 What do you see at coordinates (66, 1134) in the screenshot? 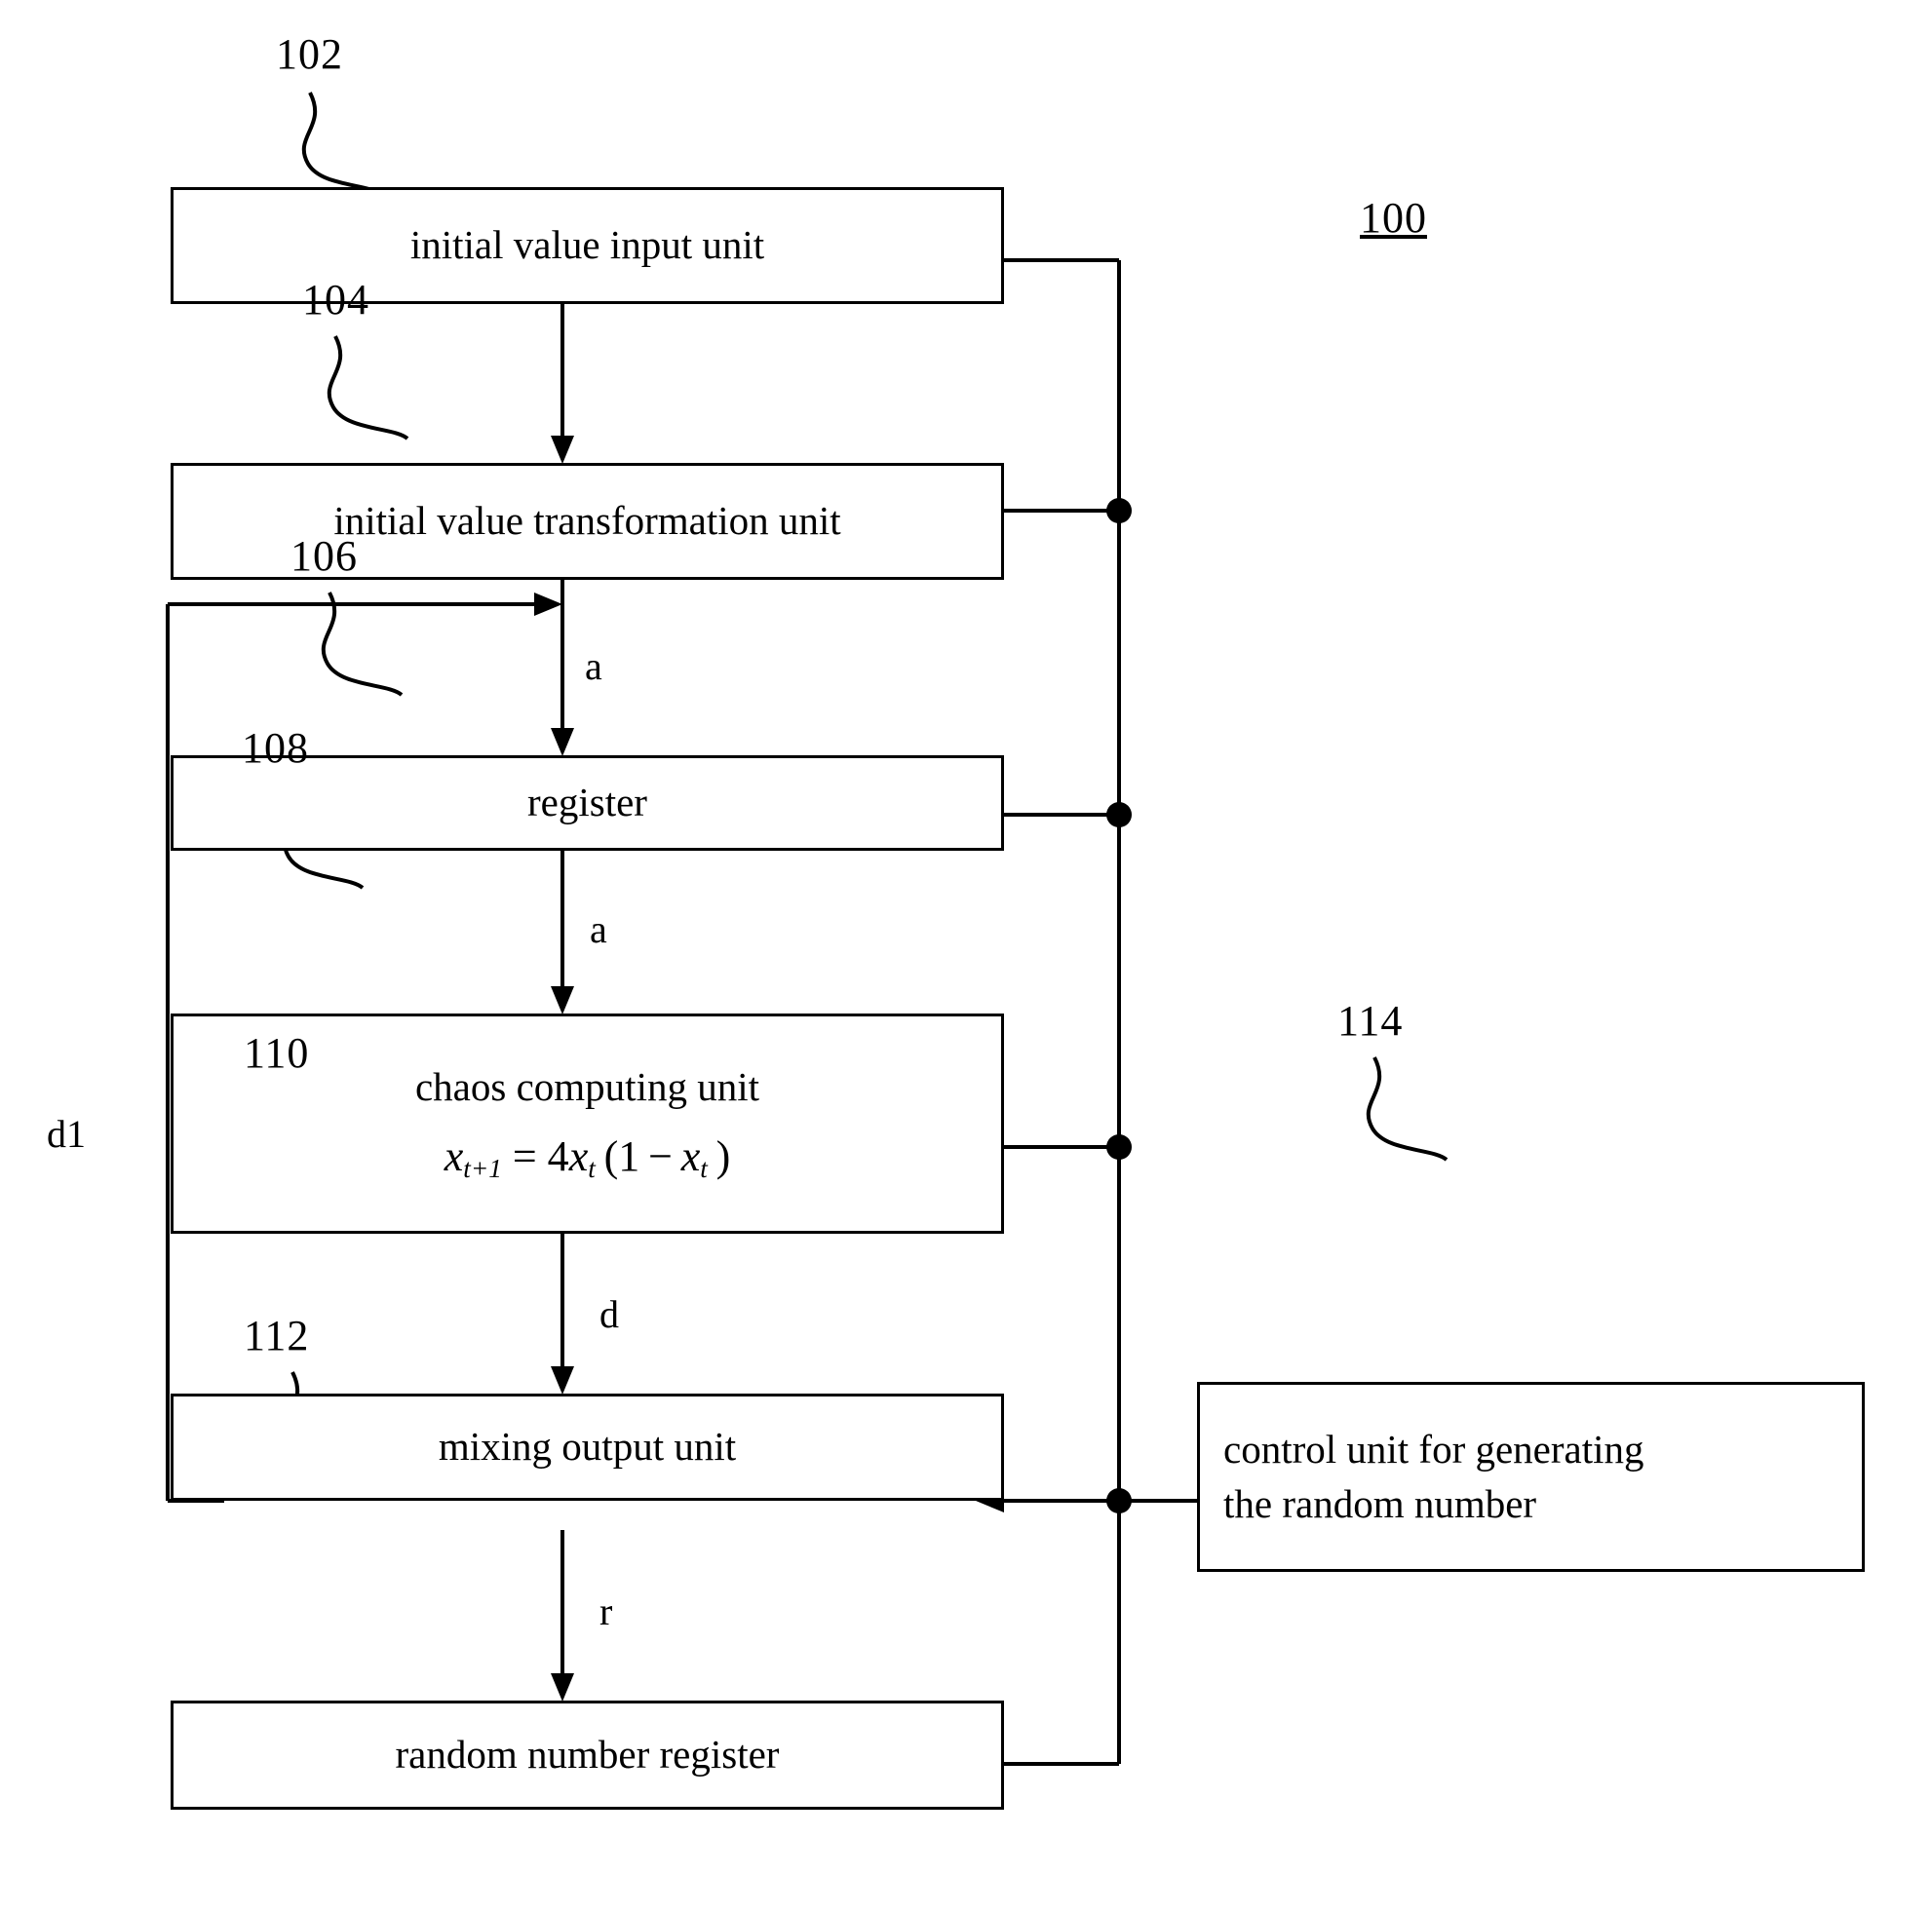
I see `signal-label-d1-feedback: d1` at bounding box center [66, 1134].